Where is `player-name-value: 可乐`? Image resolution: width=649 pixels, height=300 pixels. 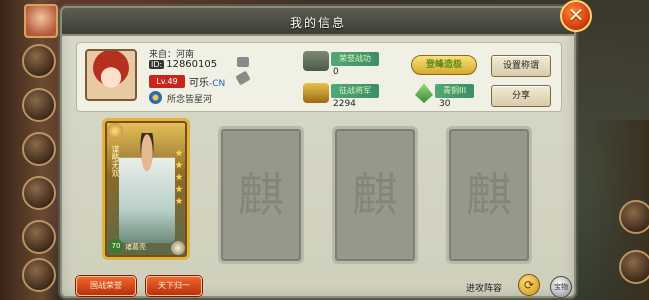 player-name-value: 可乐 is located at coordinates (199, 83).